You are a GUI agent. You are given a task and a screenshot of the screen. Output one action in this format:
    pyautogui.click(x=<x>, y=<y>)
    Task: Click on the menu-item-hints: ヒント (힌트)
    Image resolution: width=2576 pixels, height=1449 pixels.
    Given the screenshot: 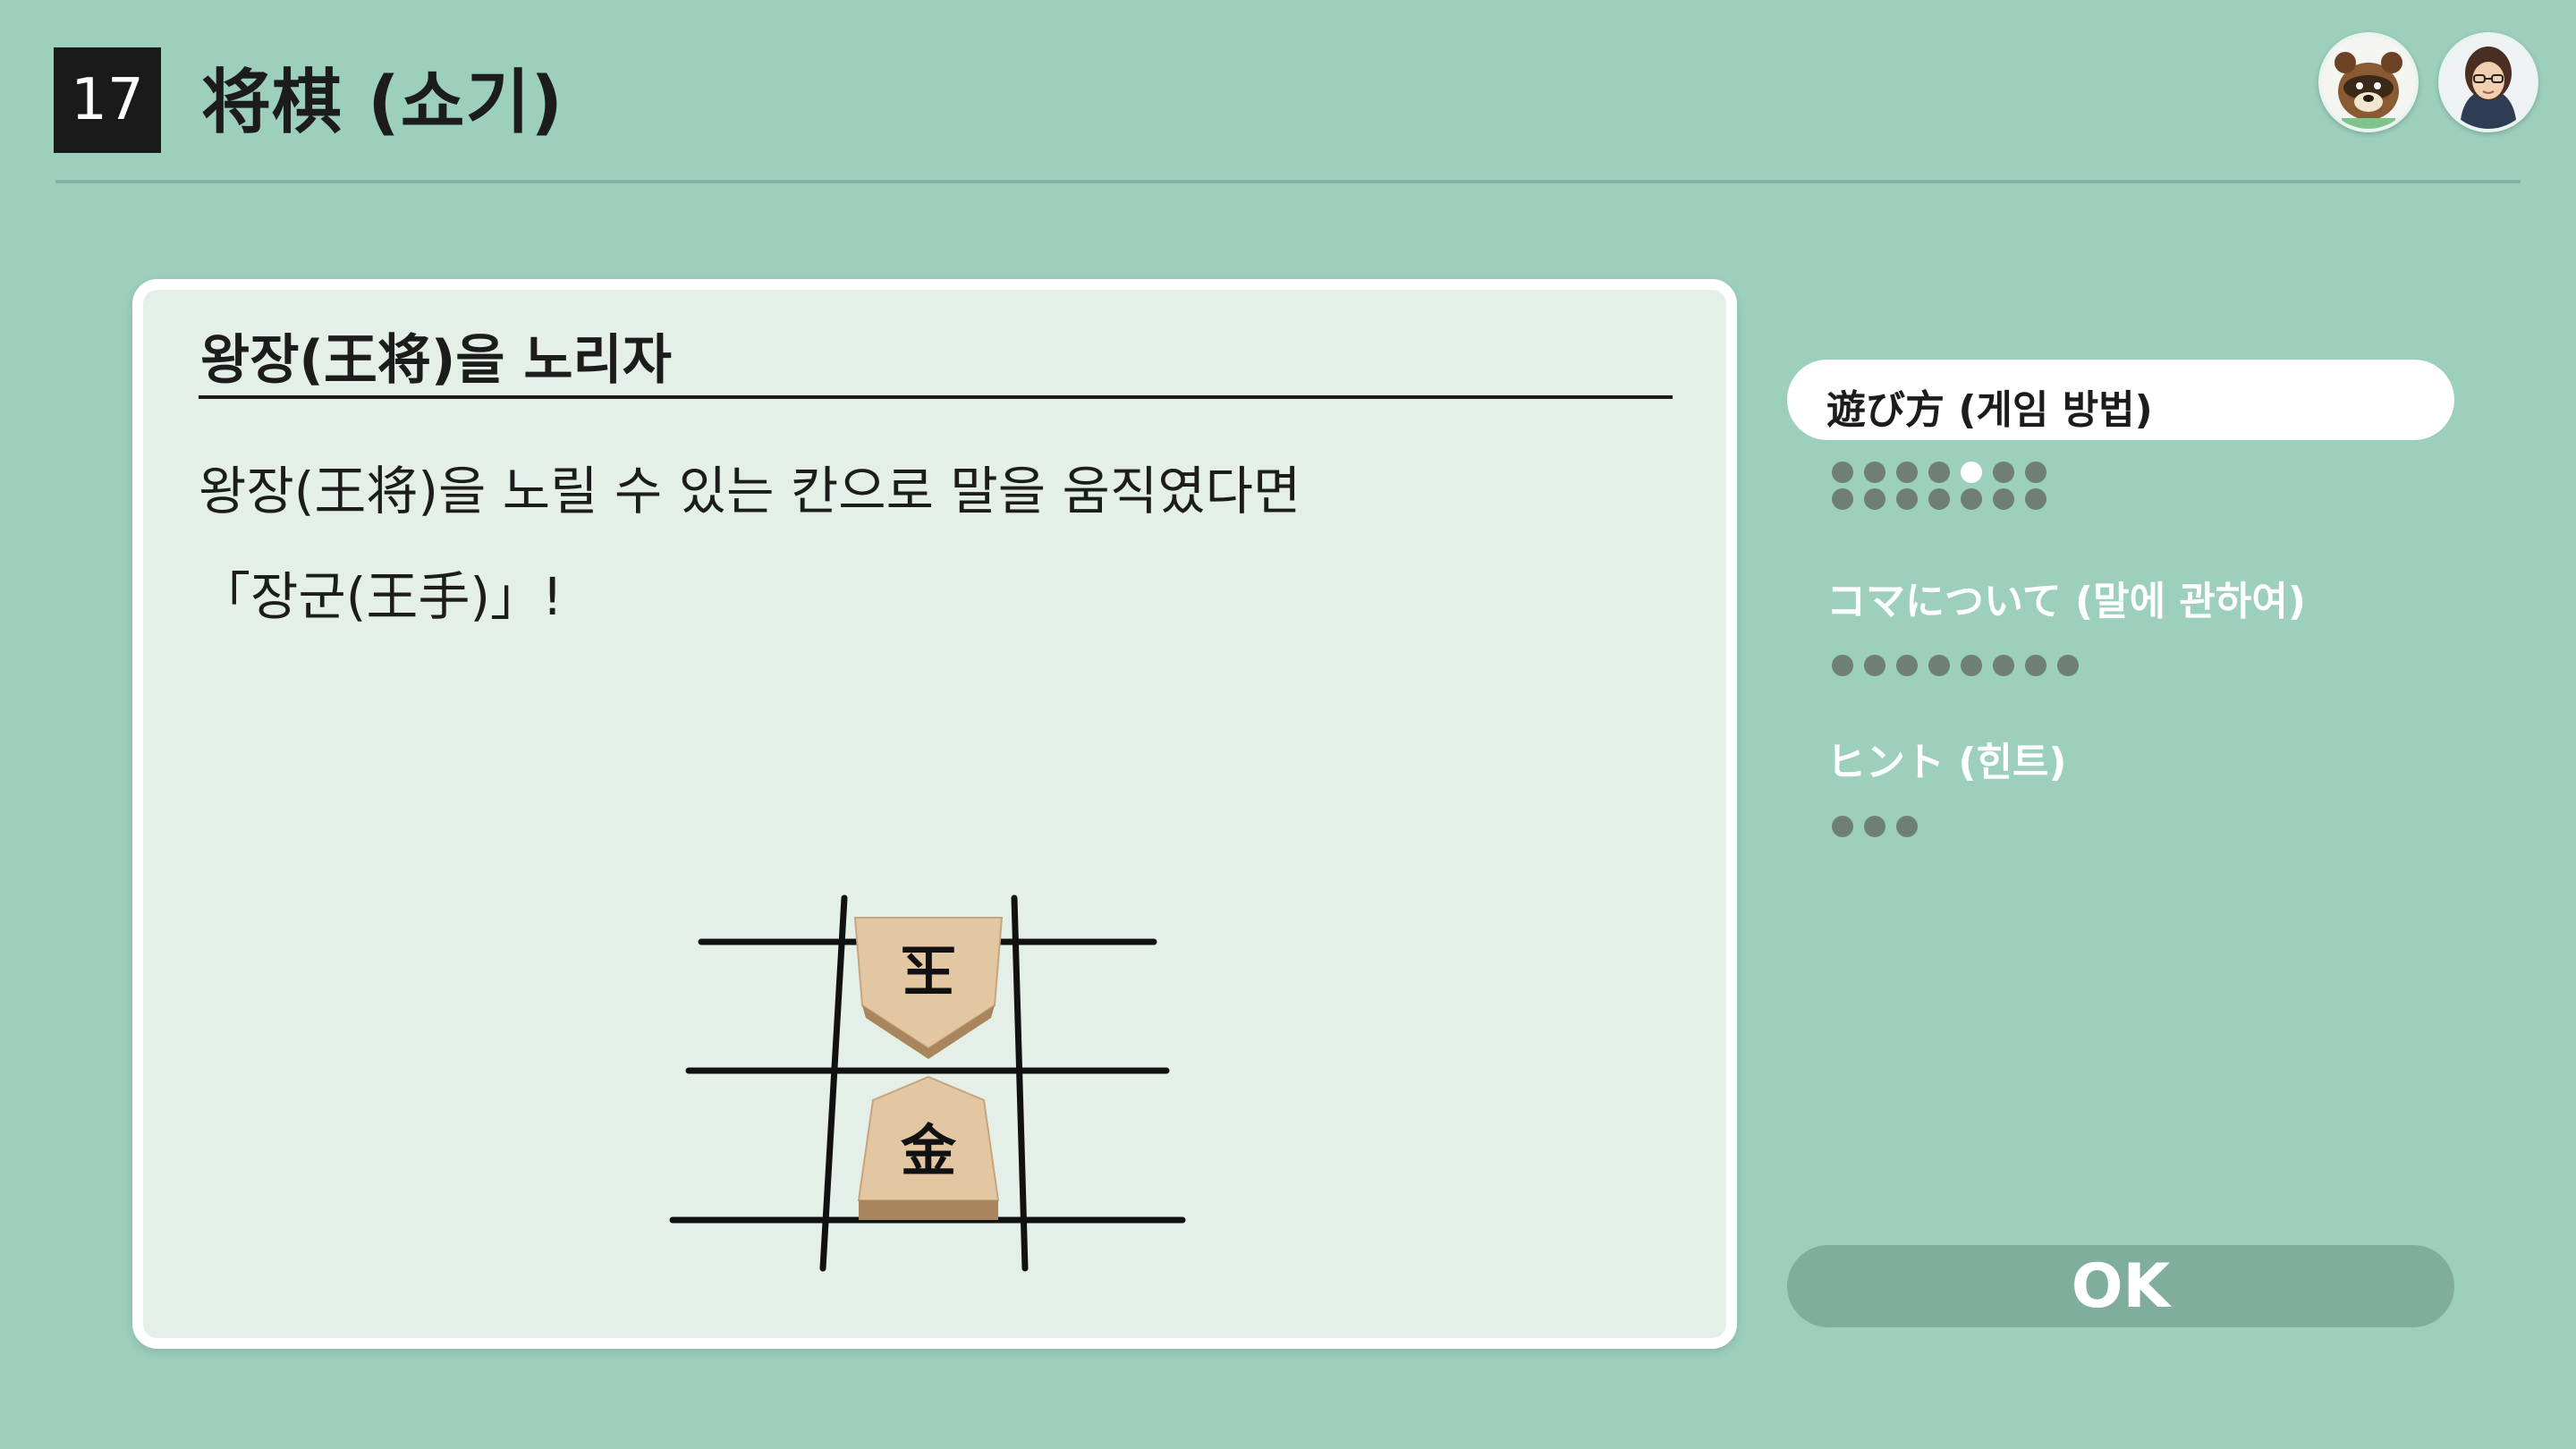 What is the action you would take?
    pyautogui.click(x=1946, y=758)
    